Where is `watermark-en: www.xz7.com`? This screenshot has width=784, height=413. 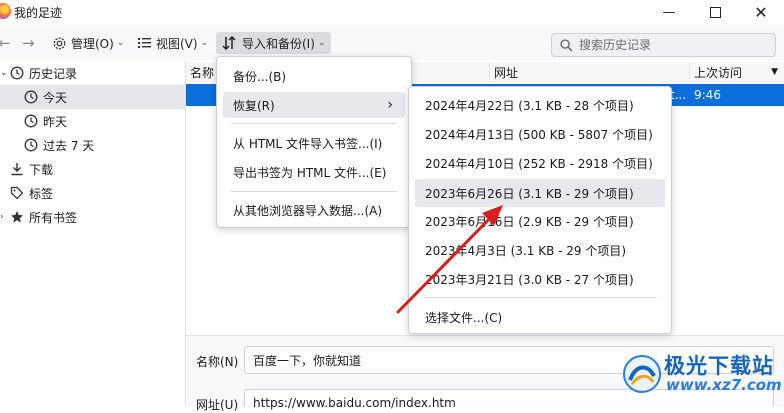 watermark-en: www.xz7.com is located at coordinates (724, 385).